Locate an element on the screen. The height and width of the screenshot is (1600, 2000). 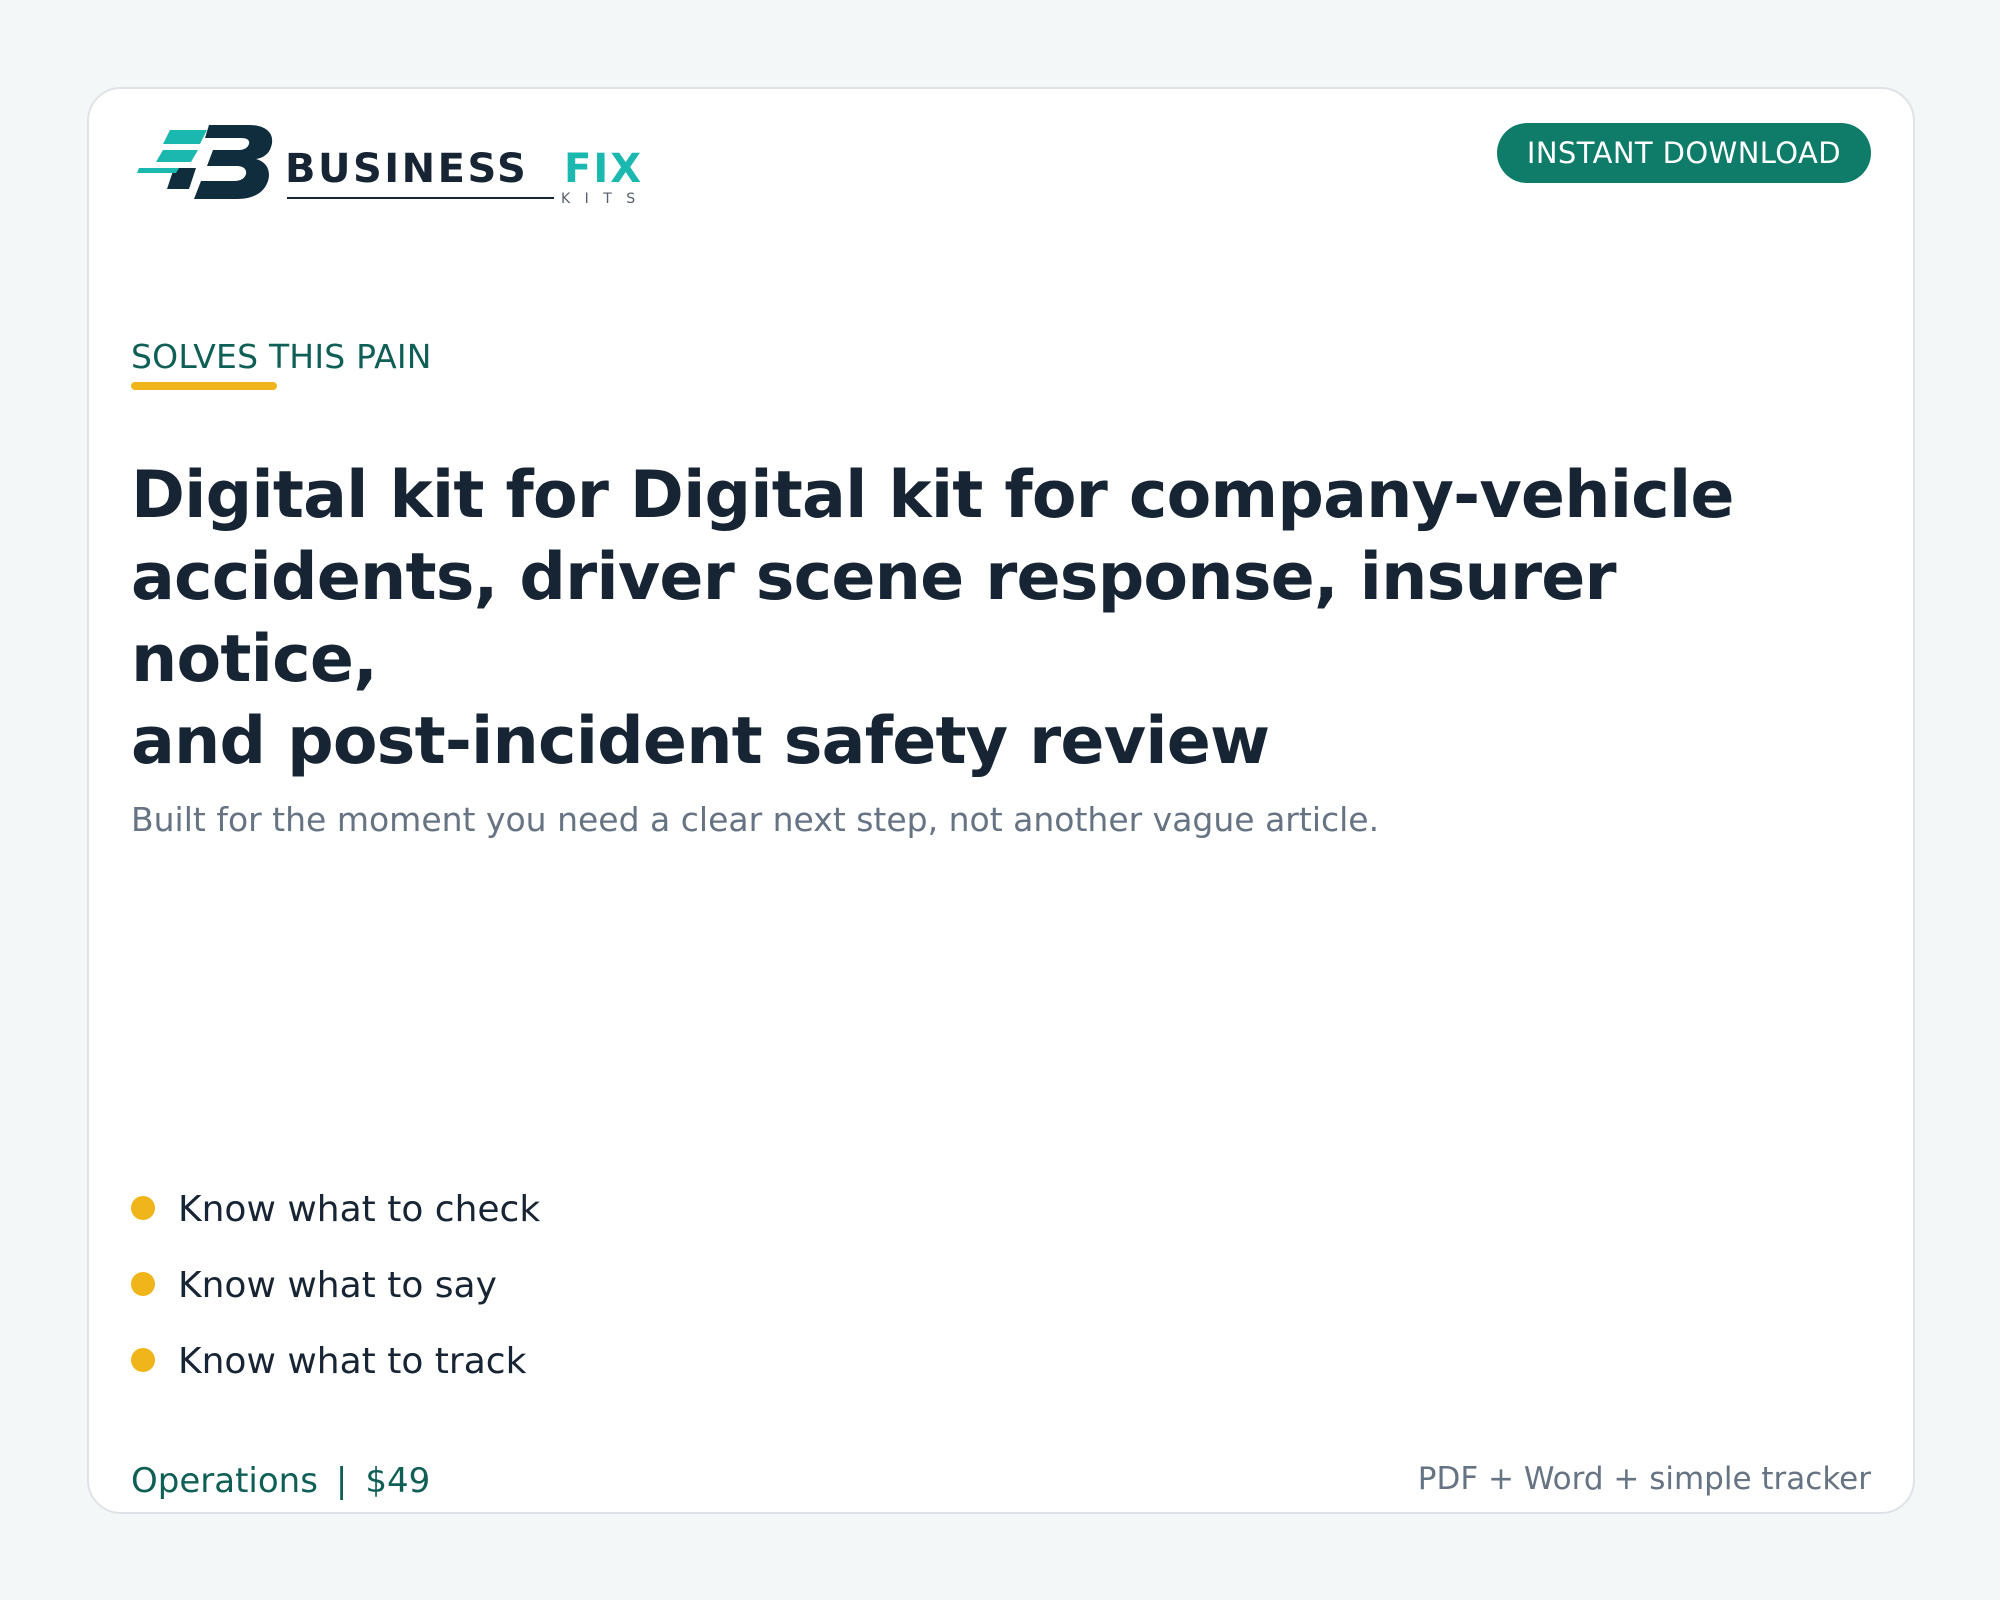
pain-label-underline is located at coordinates (204, 386).